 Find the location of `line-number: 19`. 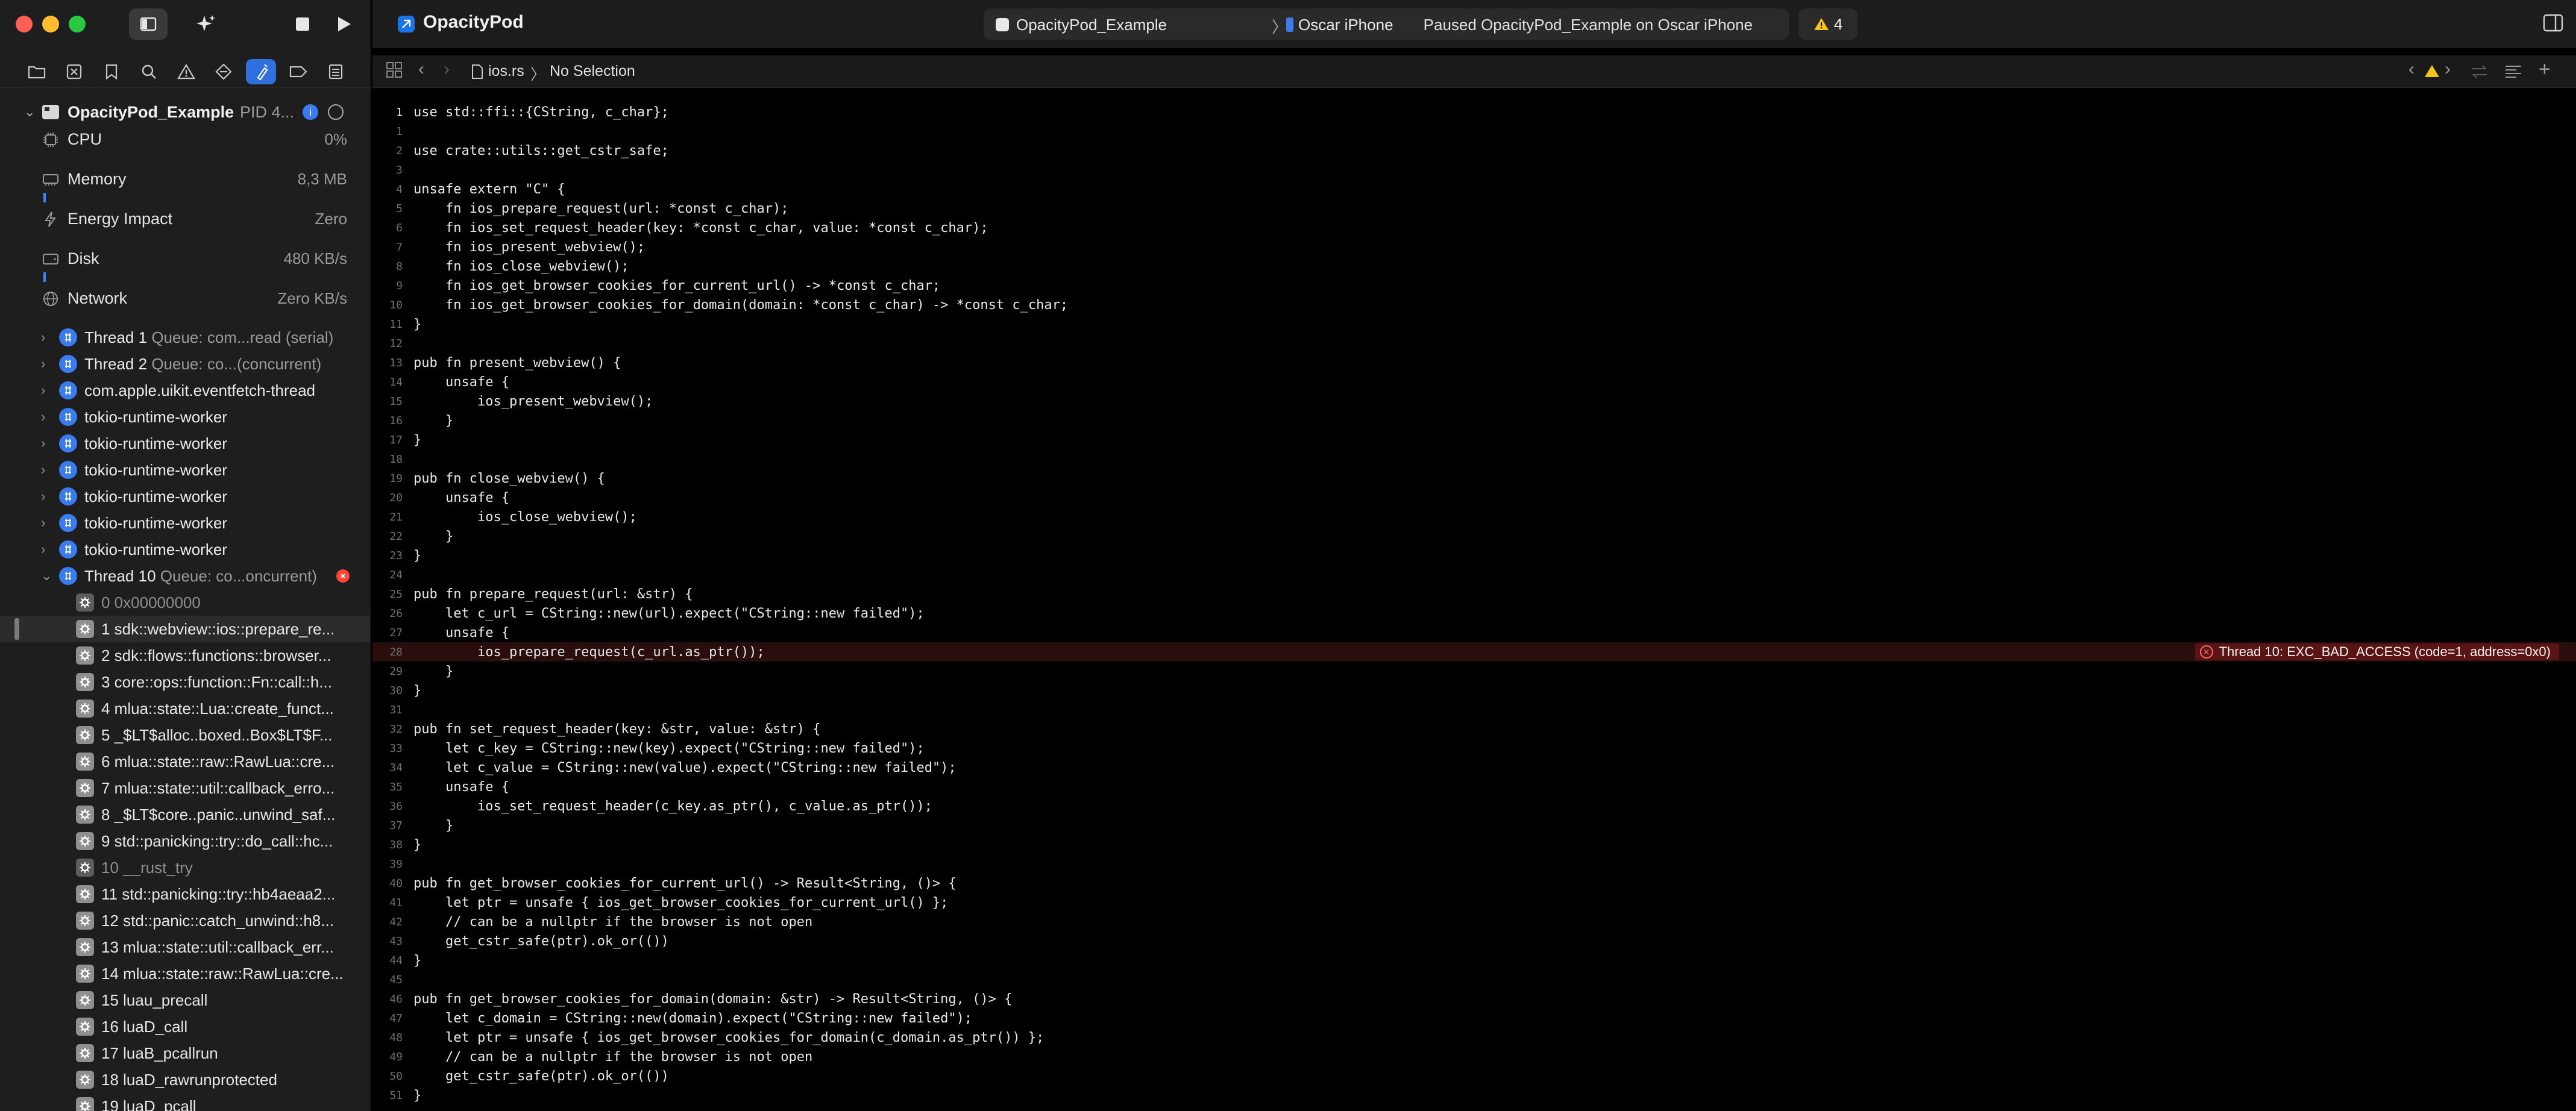

line-number: 19 is located at coordinates (387, 478).